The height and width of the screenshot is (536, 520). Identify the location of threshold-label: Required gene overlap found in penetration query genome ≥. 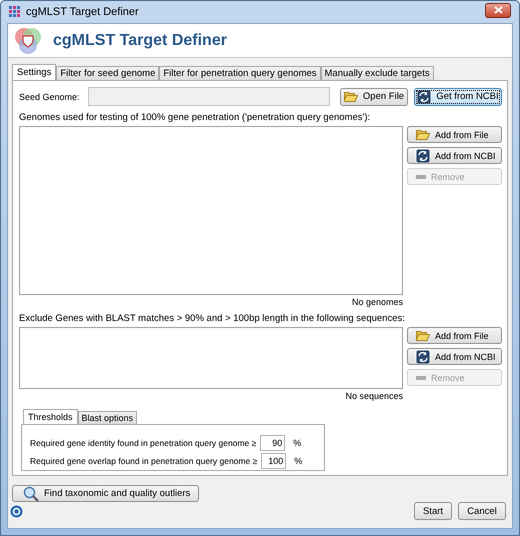
(144, 461).